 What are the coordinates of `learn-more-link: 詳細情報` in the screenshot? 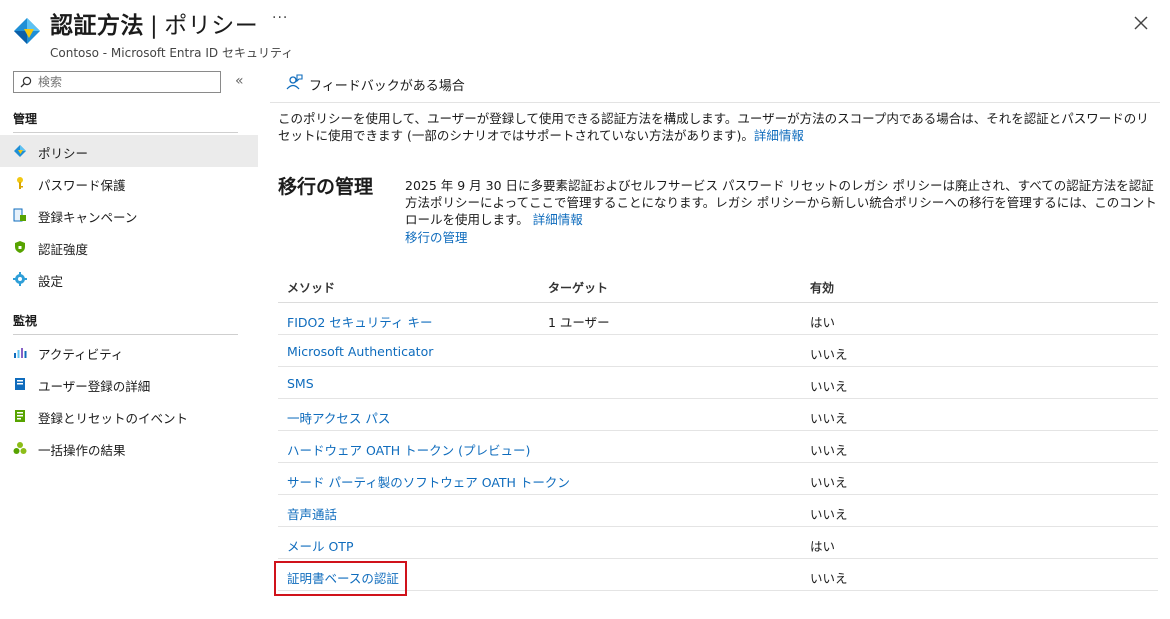 It's located at (779, 135).